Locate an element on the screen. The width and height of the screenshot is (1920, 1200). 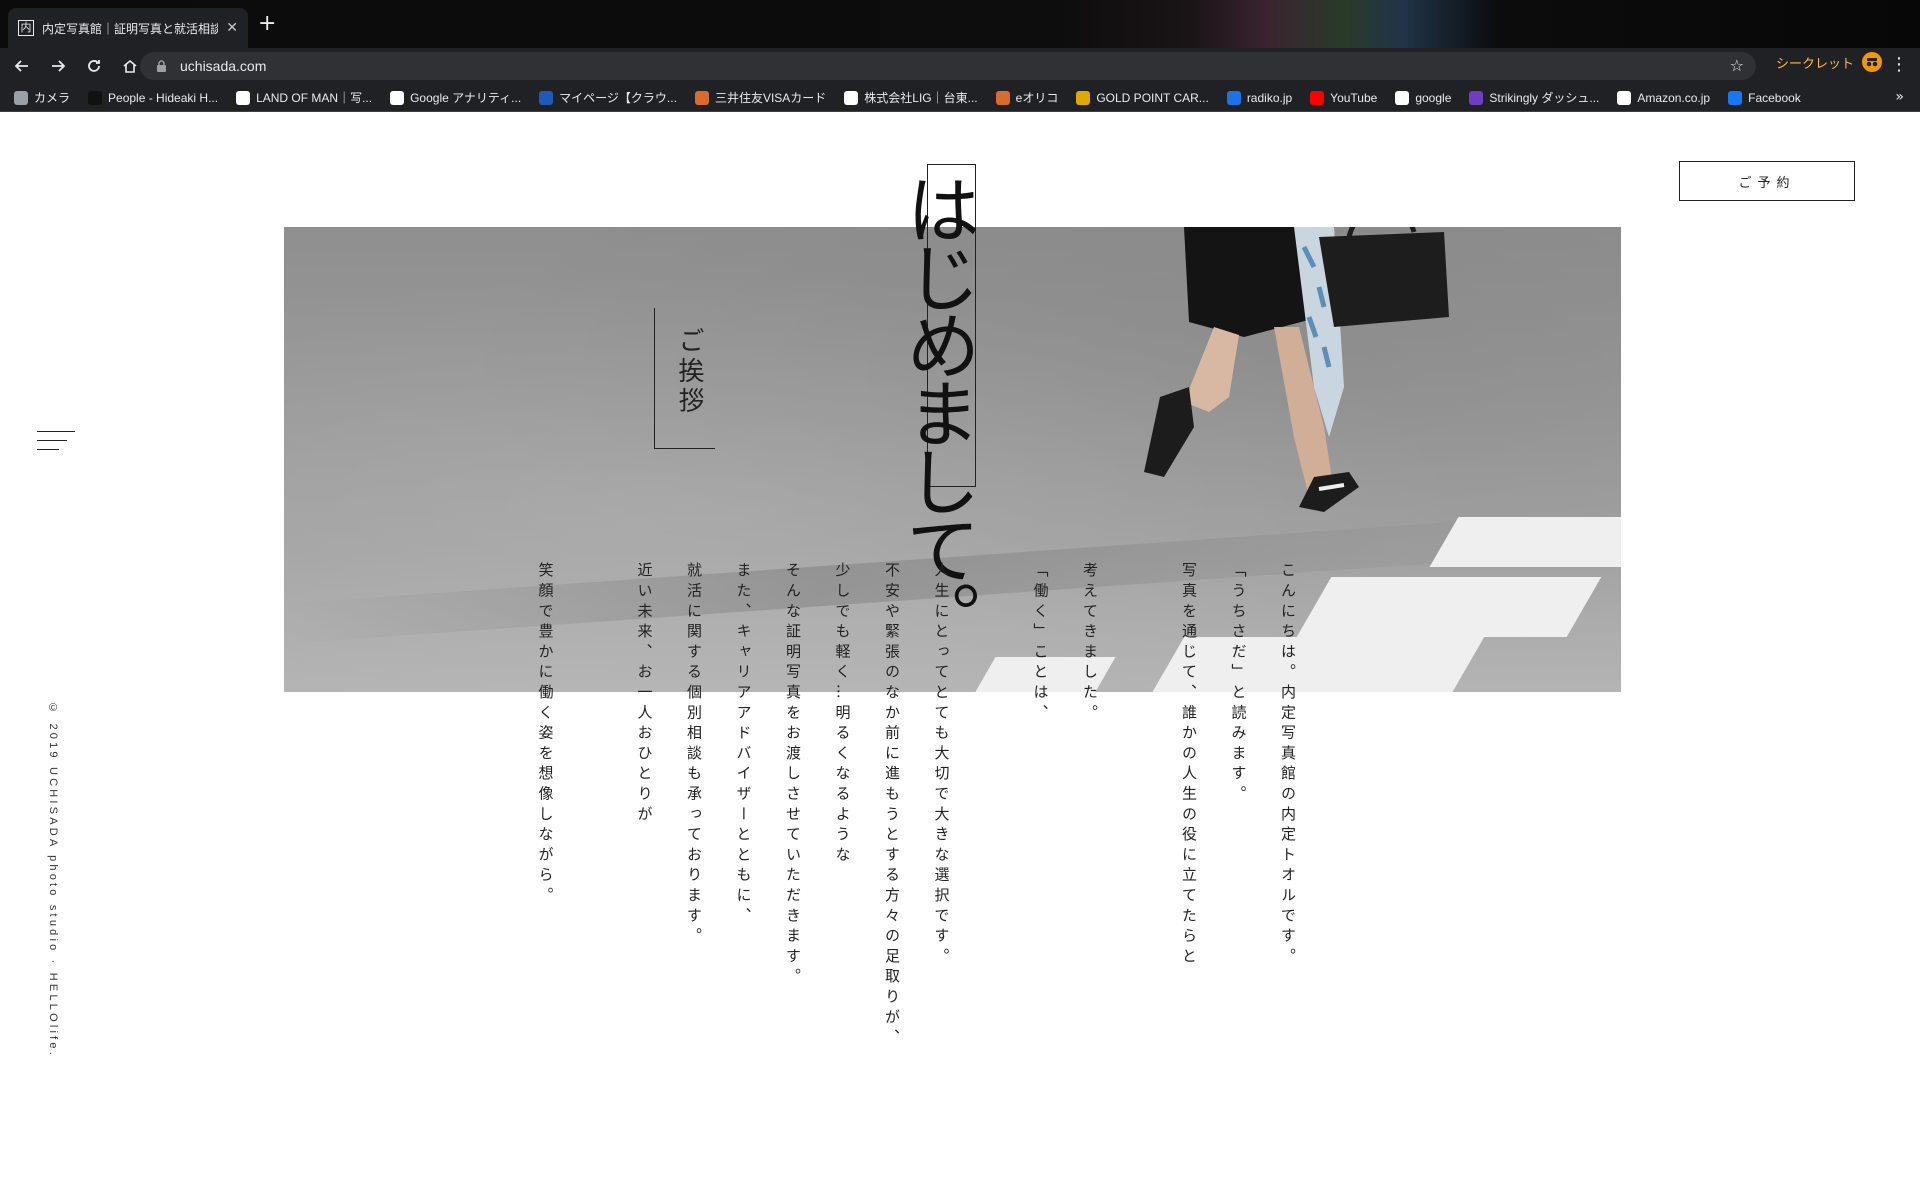
url-text: uchisada.com is located at coordinates (223, 66).